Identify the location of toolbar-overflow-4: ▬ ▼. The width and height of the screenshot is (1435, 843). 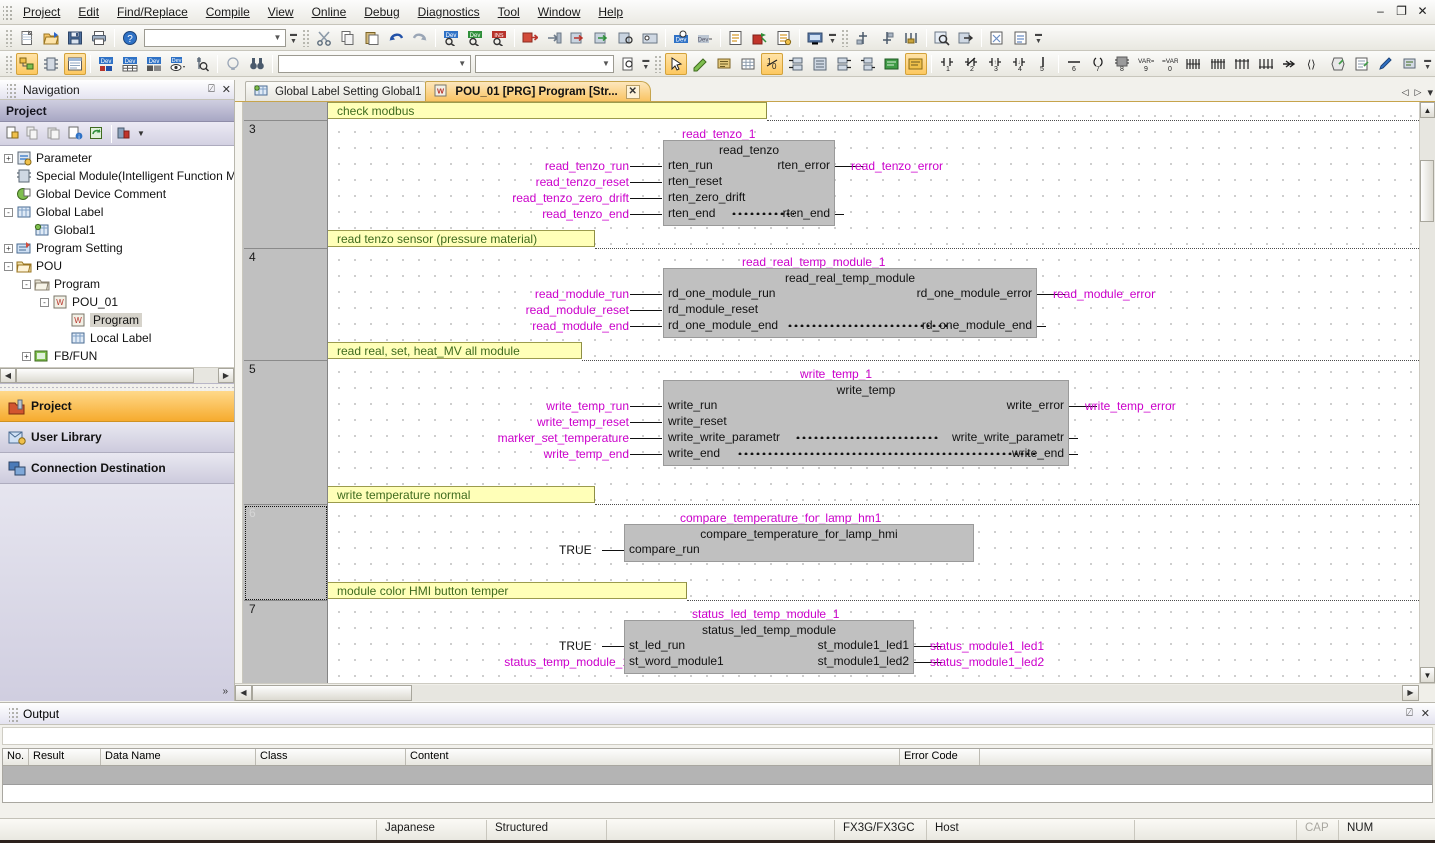
(645, 64).